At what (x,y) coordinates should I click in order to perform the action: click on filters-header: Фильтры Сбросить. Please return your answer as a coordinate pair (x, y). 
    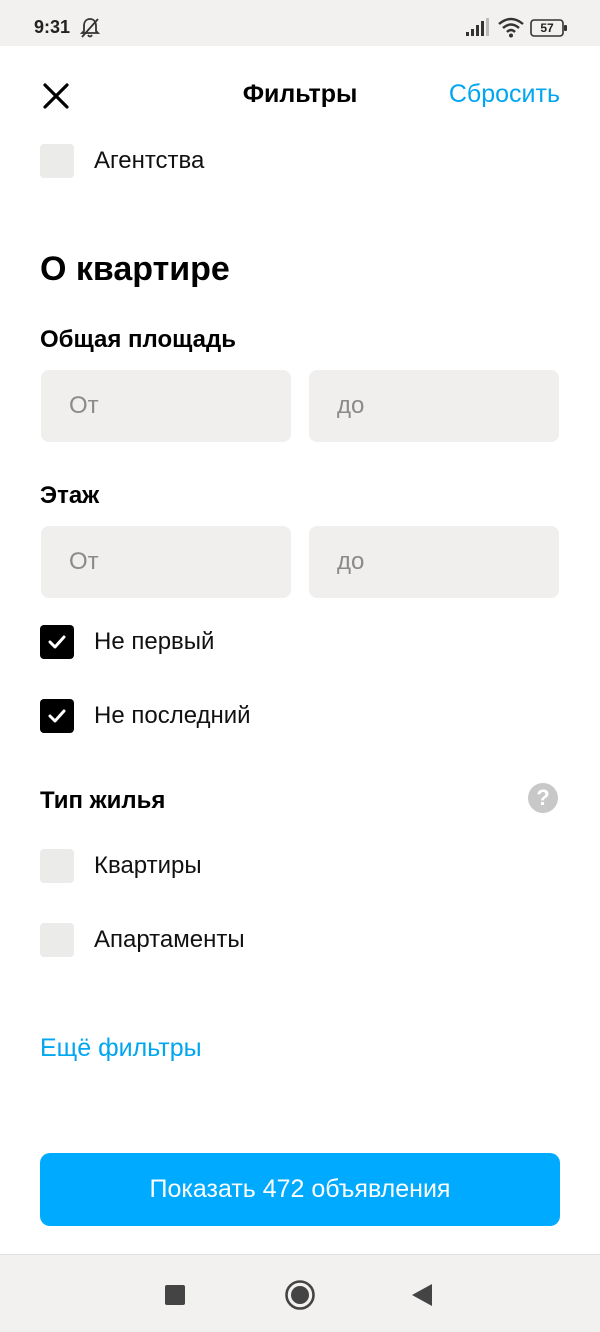
    Looking at the image, I should click on (300, 94).